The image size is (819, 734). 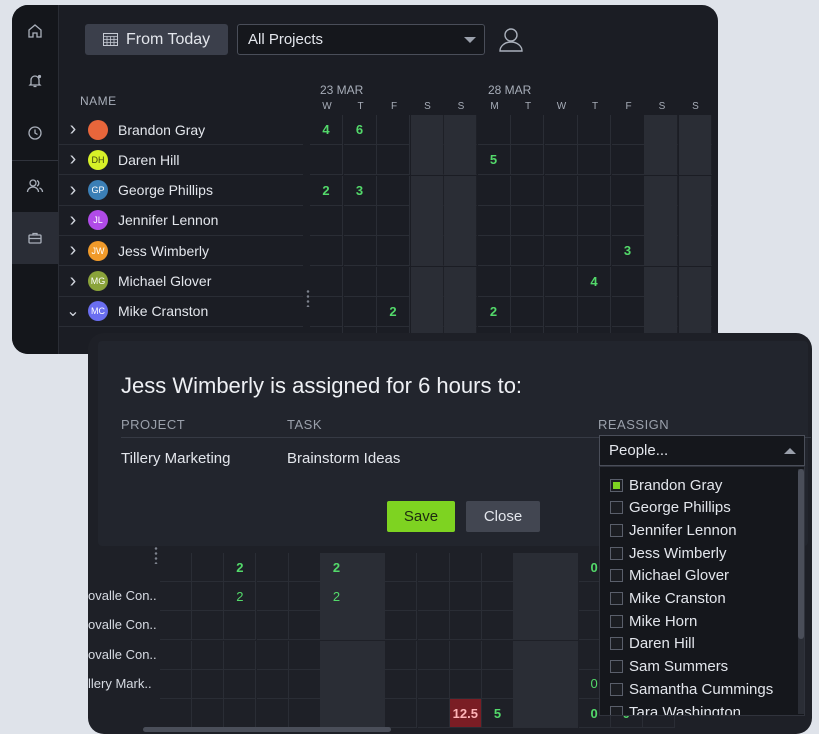 What do you see at coordinates (180, 251) in the screenshot?
I see `person-row: › JW Jess Wimberly` at bounding box center [180, 251].